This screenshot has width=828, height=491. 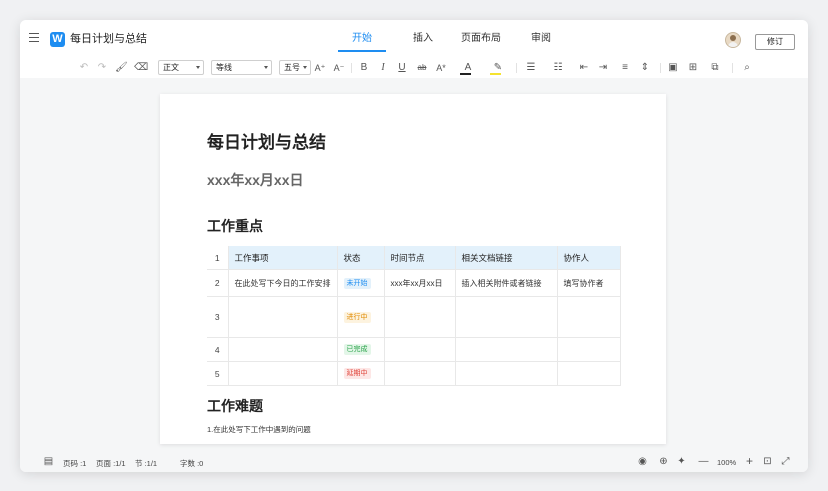 I want to click on numbered-list-icon: ☷, so click(x=558, y=68).